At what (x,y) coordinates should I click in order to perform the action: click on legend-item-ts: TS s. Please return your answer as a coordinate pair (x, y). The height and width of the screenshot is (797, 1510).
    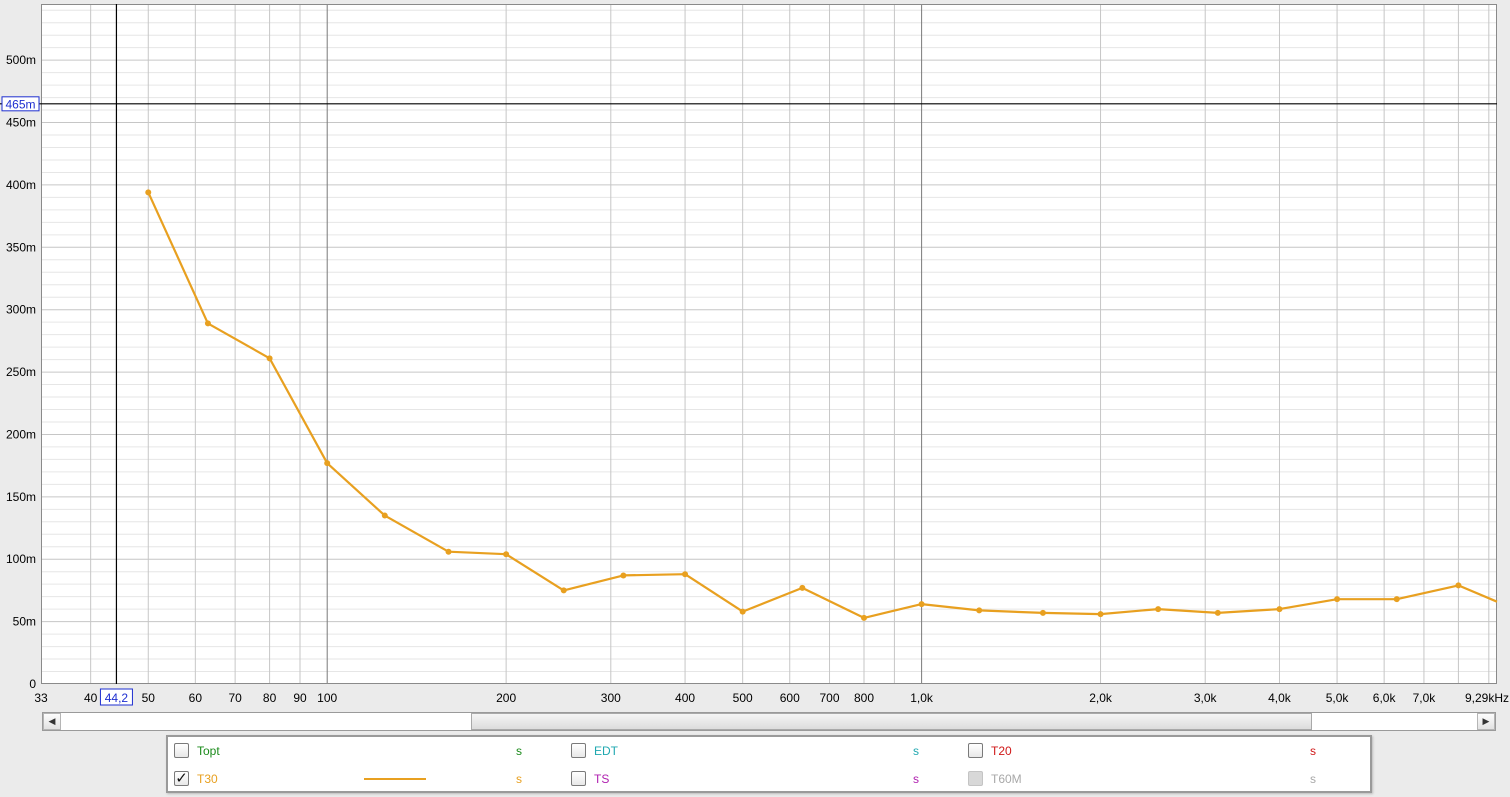
    Looking at the image, I should click on (761, 779).